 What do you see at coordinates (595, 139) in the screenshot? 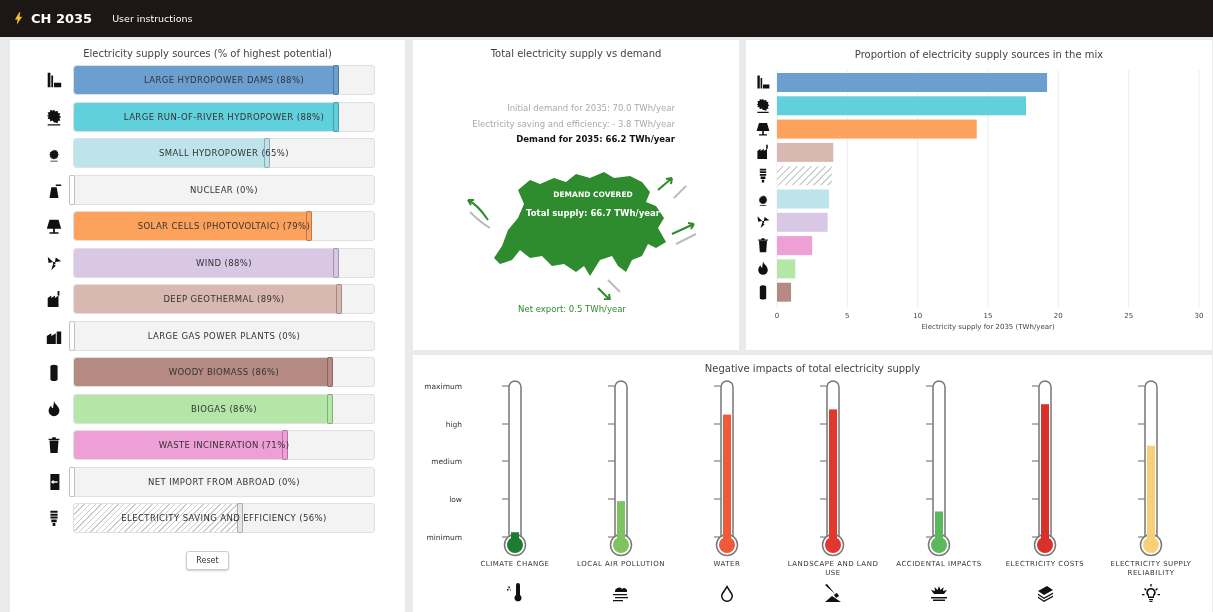
I see `demand-text: Demand for 2035: 66.2 TWh/year` at bounding box center [595, 139].